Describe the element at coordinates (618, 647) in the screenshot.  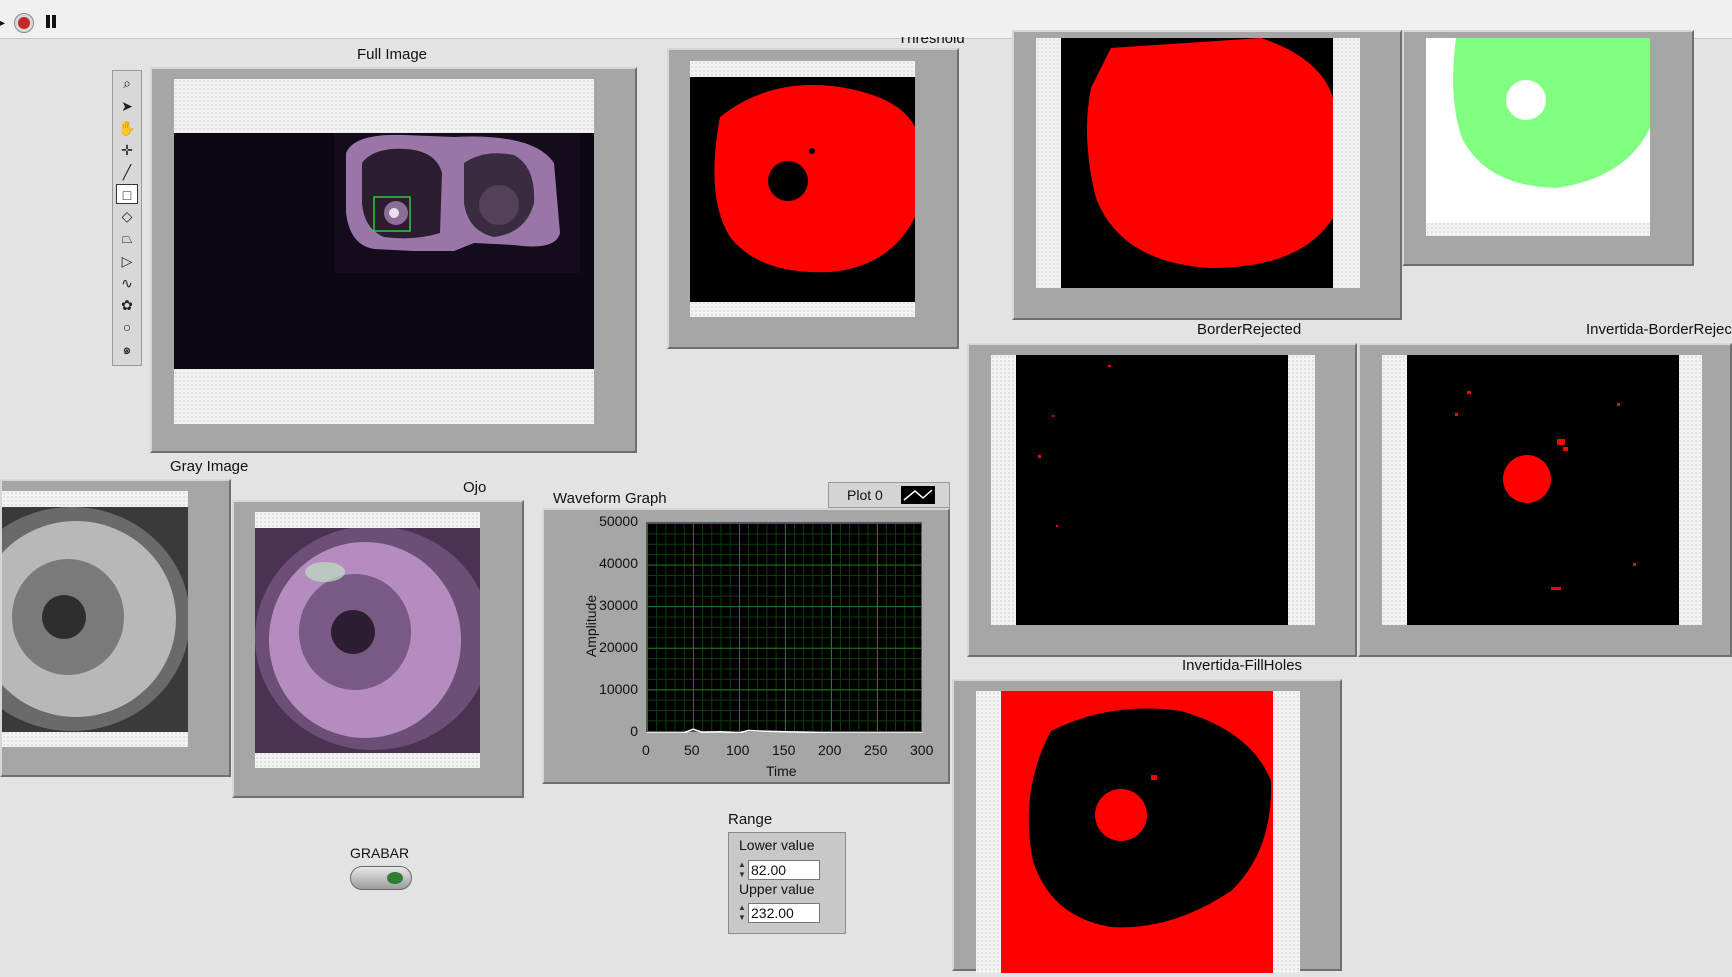
I see `y-tick-label: 20000` at that location.